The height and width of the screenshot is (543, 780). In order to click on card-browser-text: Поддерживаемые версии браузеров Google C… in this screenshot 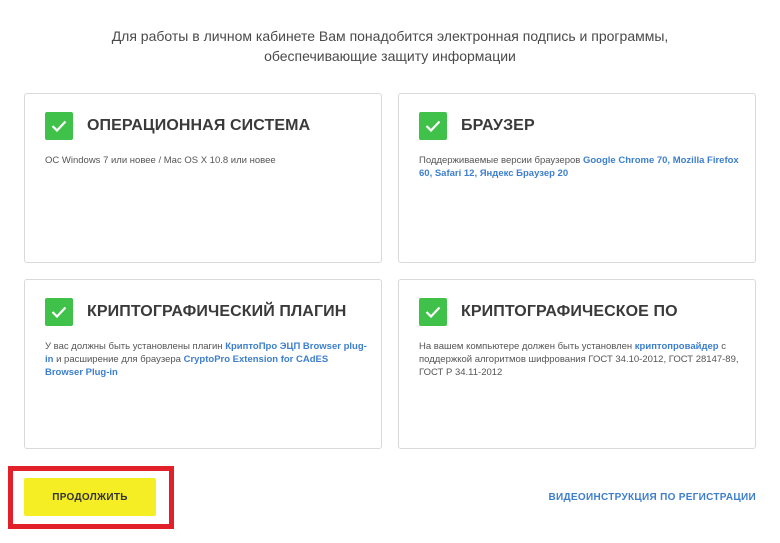, I will do `click(580, 167)`.